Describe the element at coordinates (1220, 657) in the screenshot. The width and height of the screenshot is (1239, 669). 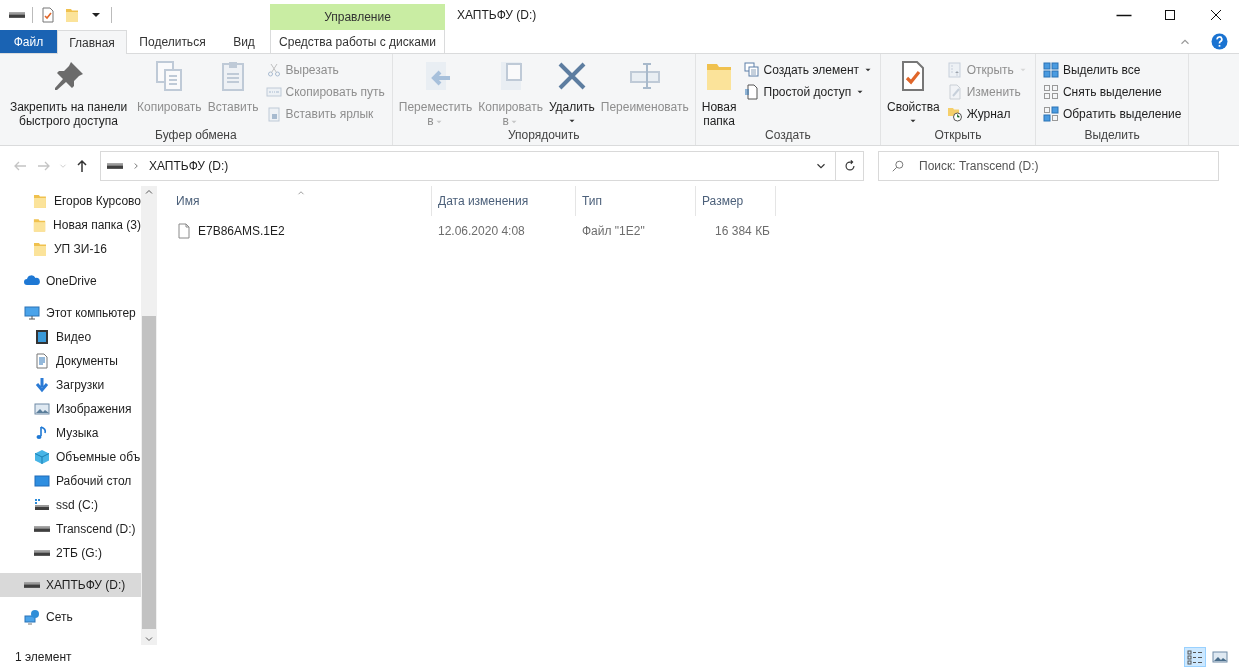
I see `large-icons-view-icon` at that location.